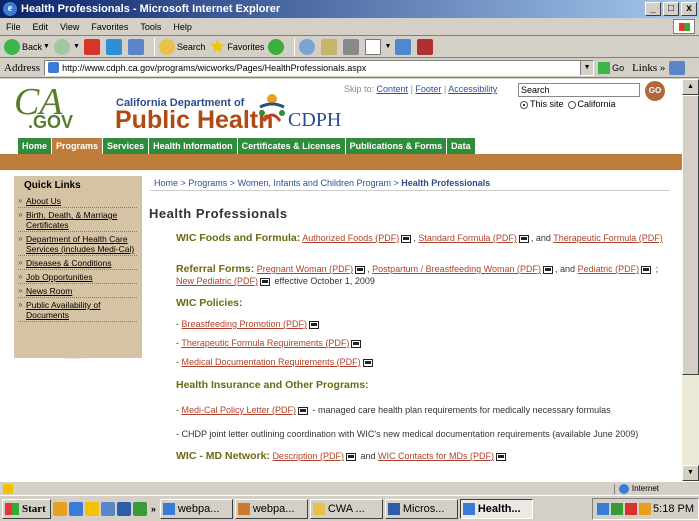  What do you see at coordinates (26, 508) in the screenshot?
I see `start-button: Start` at bounding box center [26, 508].